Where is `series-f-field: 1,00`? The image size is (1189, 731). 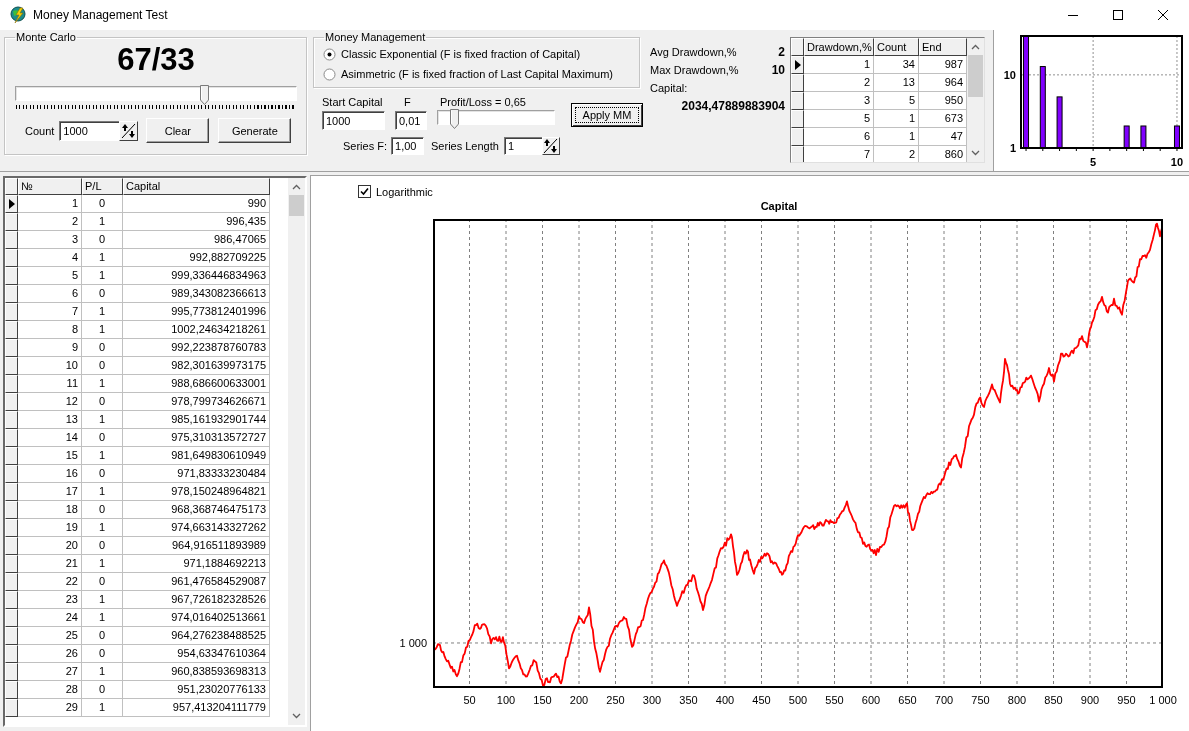 series-f-field: 1,00 is located at coordinates (407, 145).